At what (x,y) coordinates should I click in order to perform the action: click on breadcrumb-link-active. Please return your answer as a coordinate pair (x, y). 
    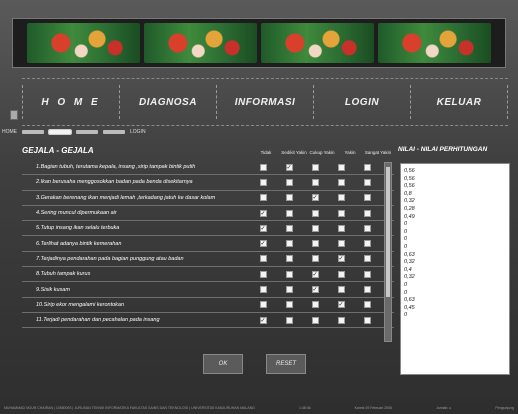
    Looking at the image, I should click on (60, 132).